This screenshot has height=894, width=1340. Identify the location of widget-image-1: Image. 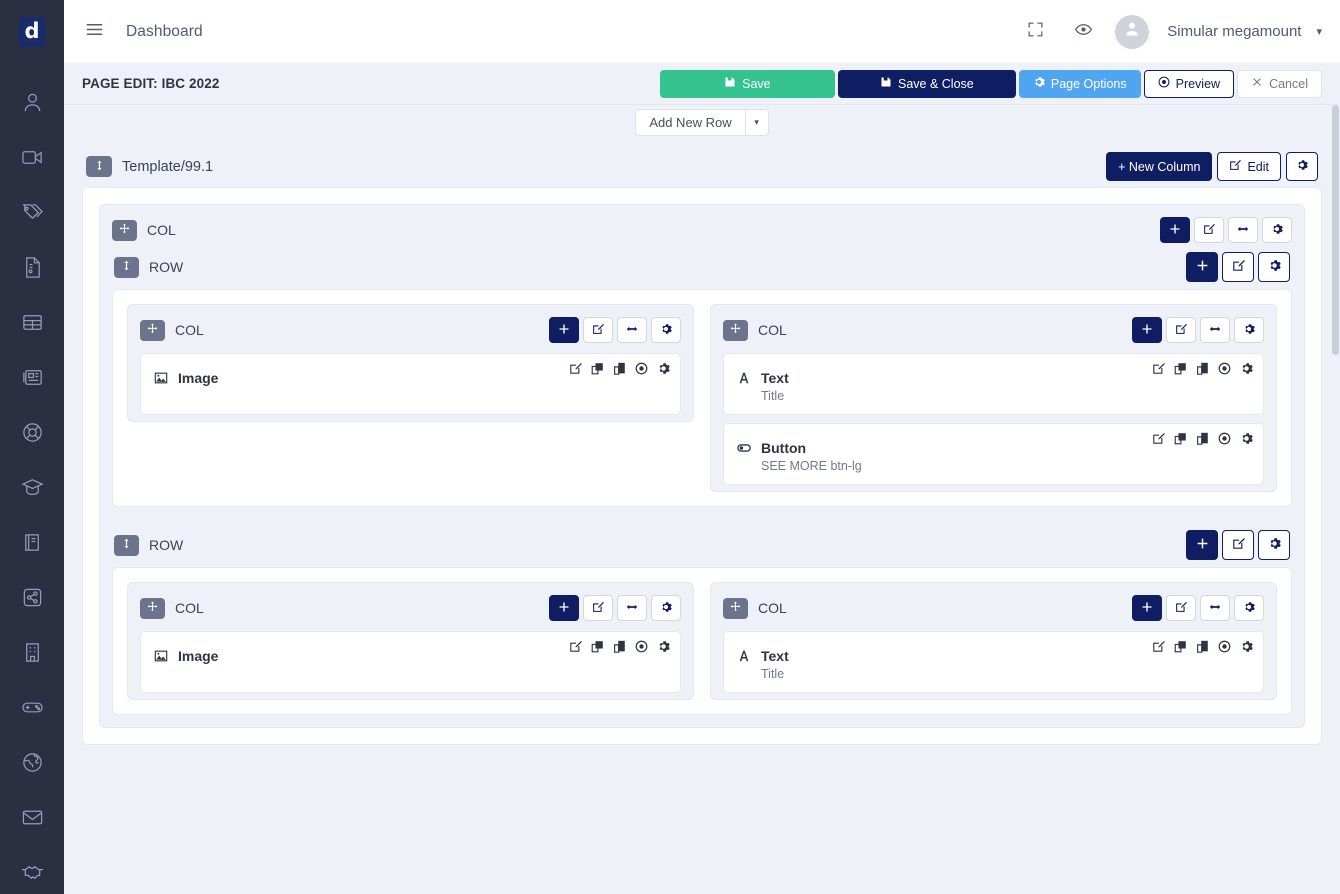
(410, 384).